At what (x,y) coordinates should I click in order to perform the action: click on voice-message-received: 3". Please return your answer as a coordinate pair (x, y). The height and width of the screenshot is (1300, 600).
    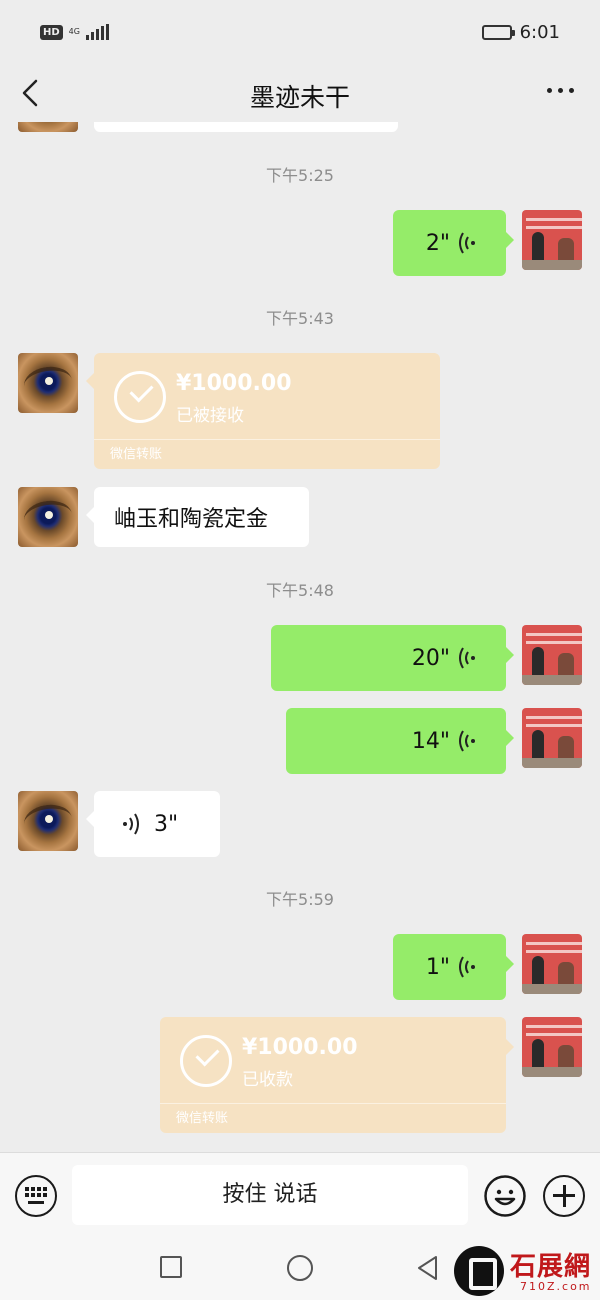
    Looking at the image, I should click on (153, 824).